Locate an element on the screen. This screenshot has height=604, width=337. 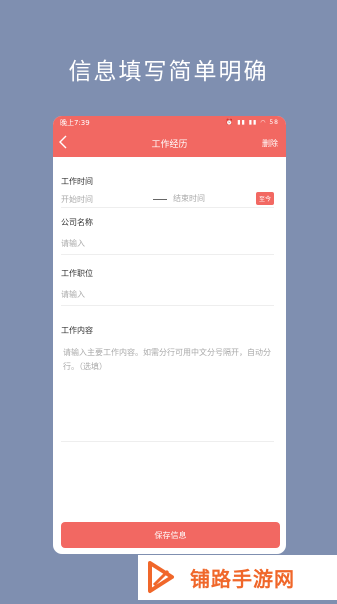
status-time: 晚上7:39 is located at coordinates (75, 122).